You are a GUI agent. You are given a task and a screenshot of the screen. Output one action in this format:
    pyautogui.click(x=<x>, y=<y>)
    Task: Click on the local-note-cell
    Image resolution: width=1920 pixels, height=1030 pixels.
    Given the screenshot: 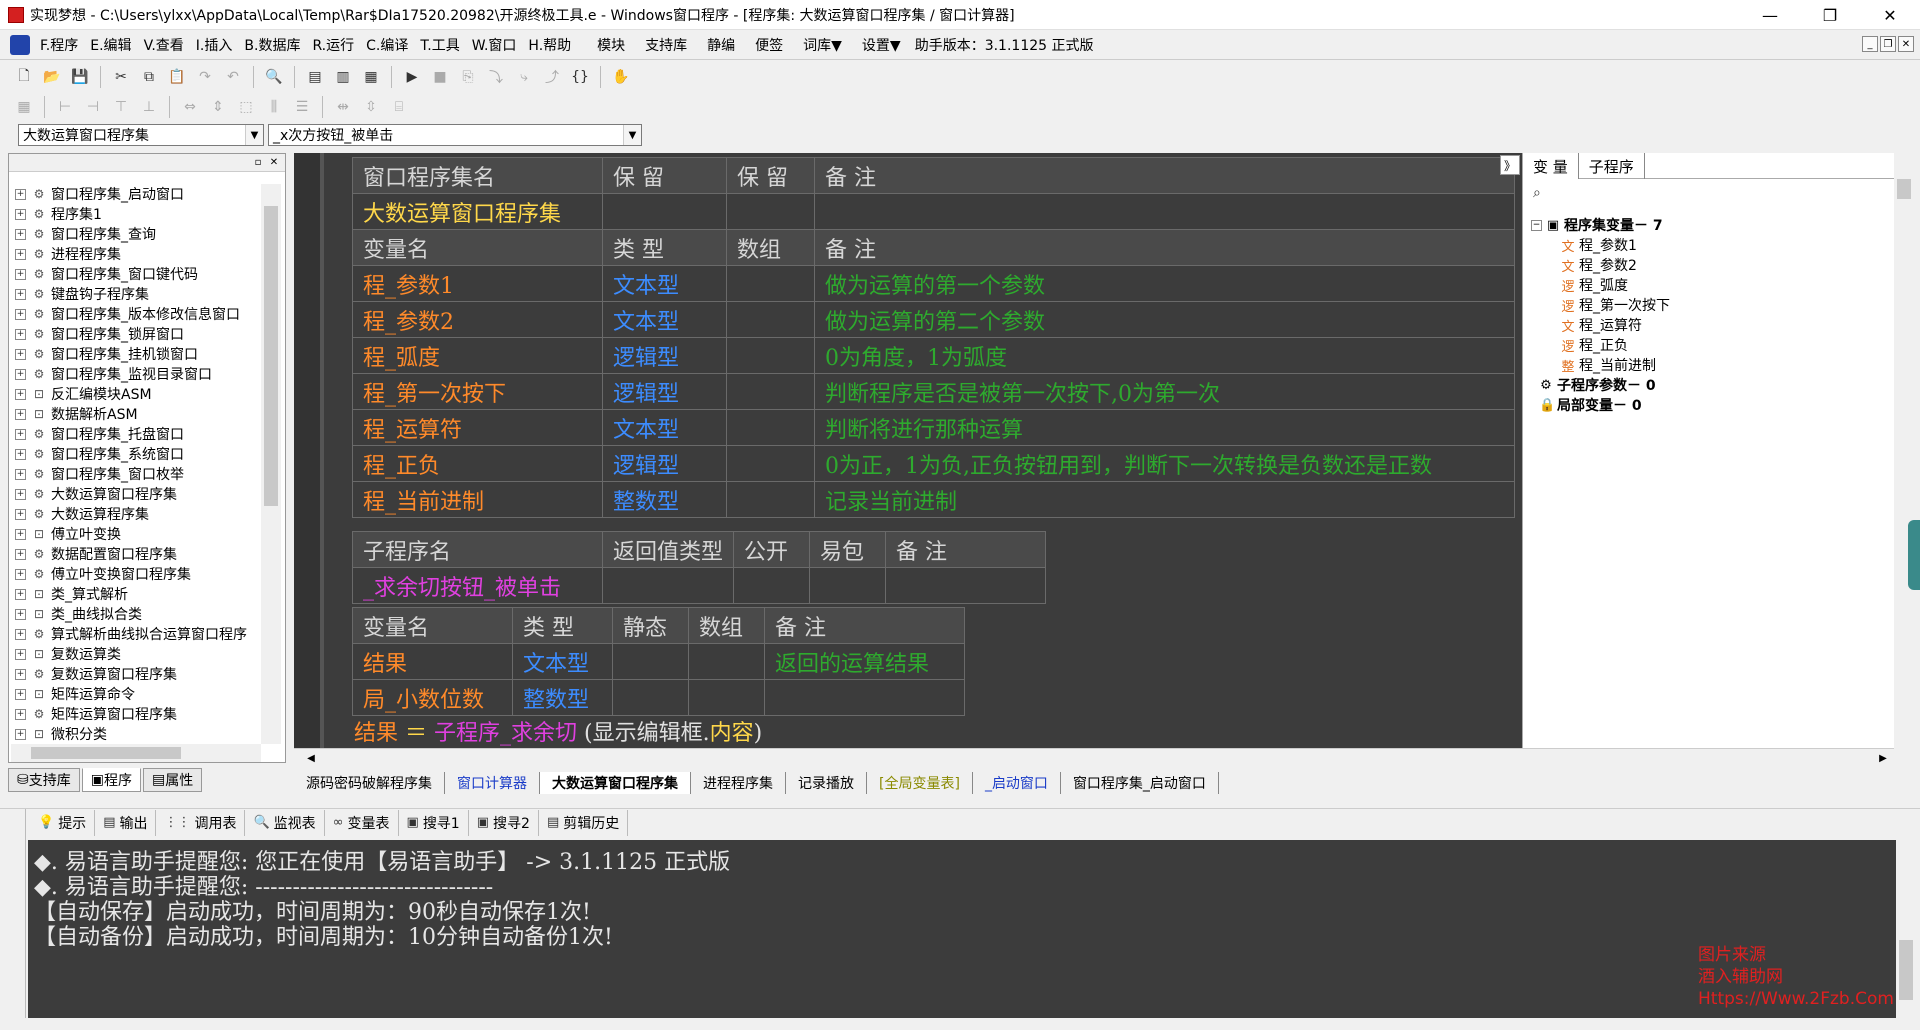 What is the action you would take?
    pyautogui.click(x=864, y=697)
    